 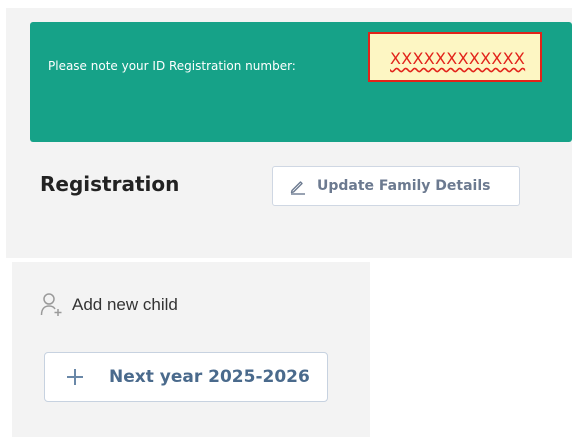 I want to click on update-family-details-label: Update Family Details, so click(x=404, y=186).